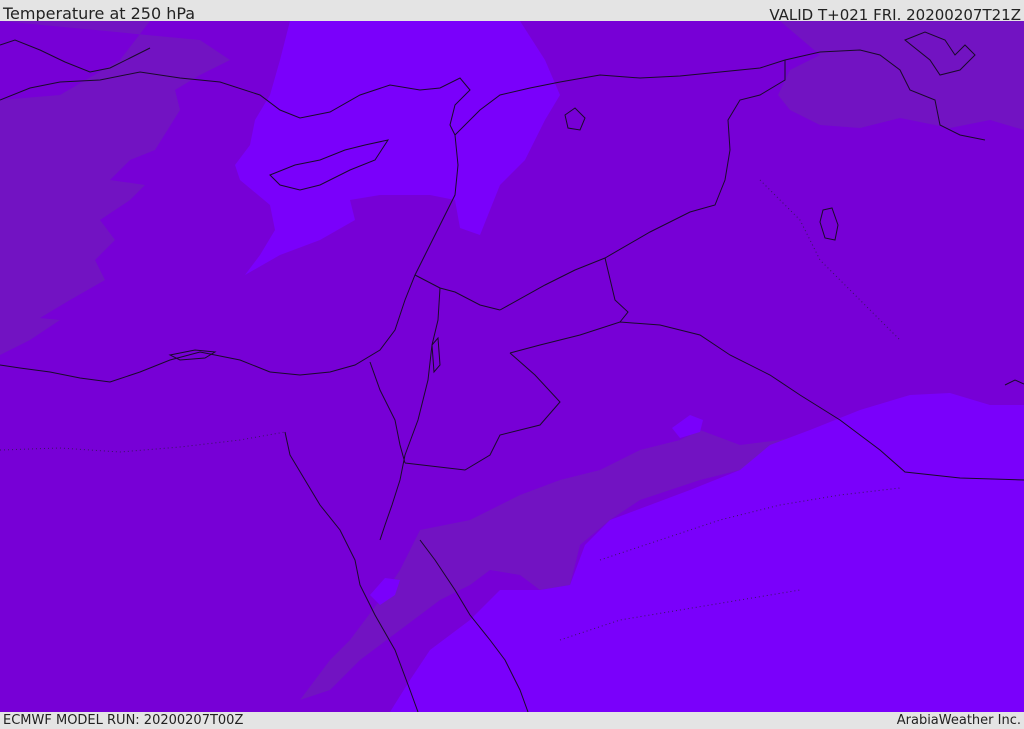 Image resolution: width=1024 pixels, height=729 pixels. What do you see at coordinates (99, 12) in the screenshot?
I see `map-title: Temperature at 250 hPa` at bounding box center [99, 12].